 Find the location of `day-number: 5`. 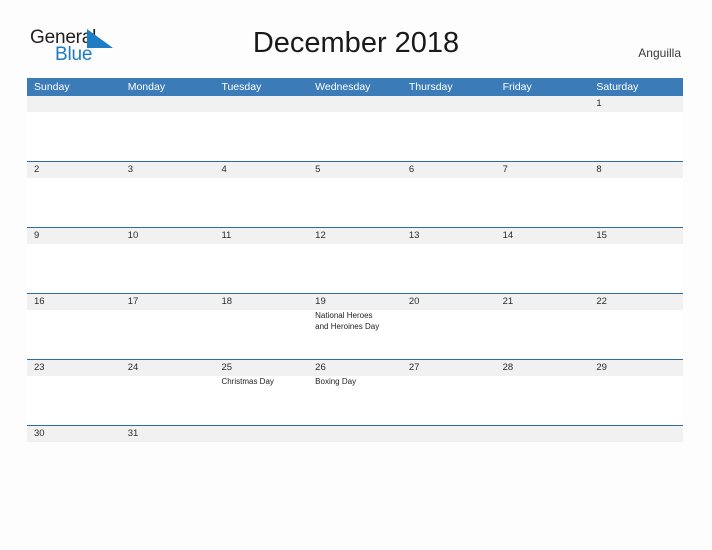

day-number: 5 is located at coordinates (318, 169).